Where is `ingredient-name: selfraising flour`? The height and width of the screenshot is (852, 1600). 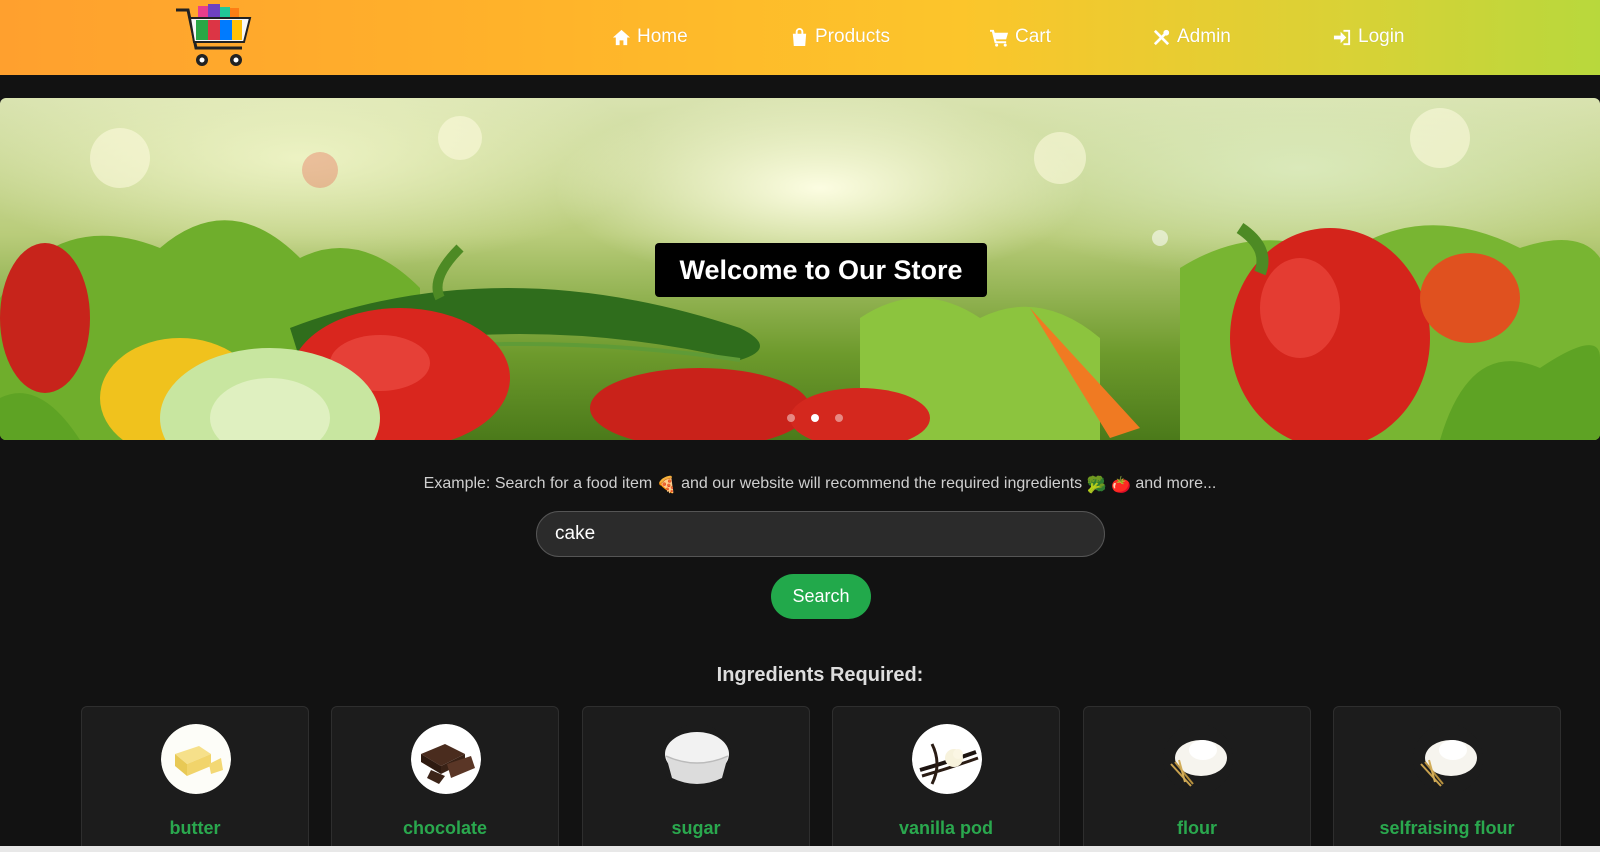
ingredient-name: selfraising flour is located at coordinates (1447, 828).